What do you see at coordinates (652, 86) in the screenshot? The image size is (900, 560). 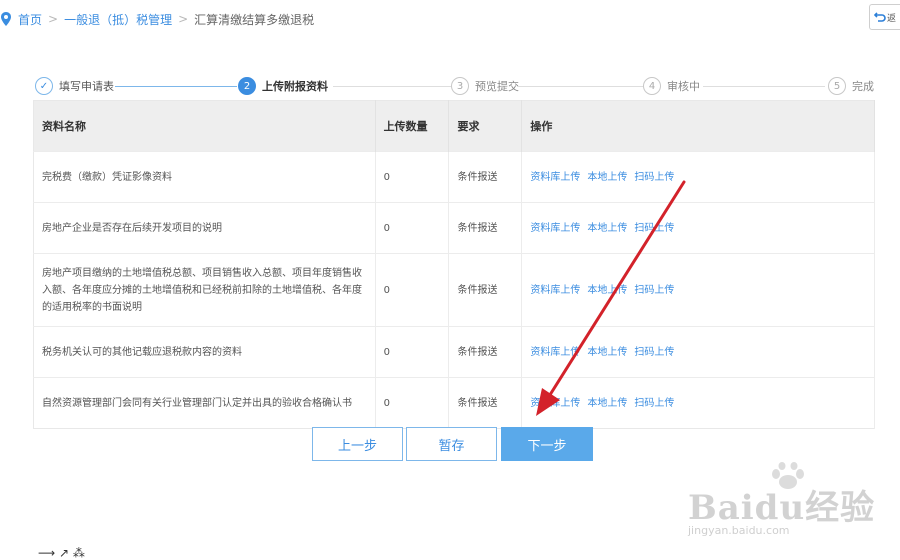 I see `step-number: 4` at bounding box center [652, 86].